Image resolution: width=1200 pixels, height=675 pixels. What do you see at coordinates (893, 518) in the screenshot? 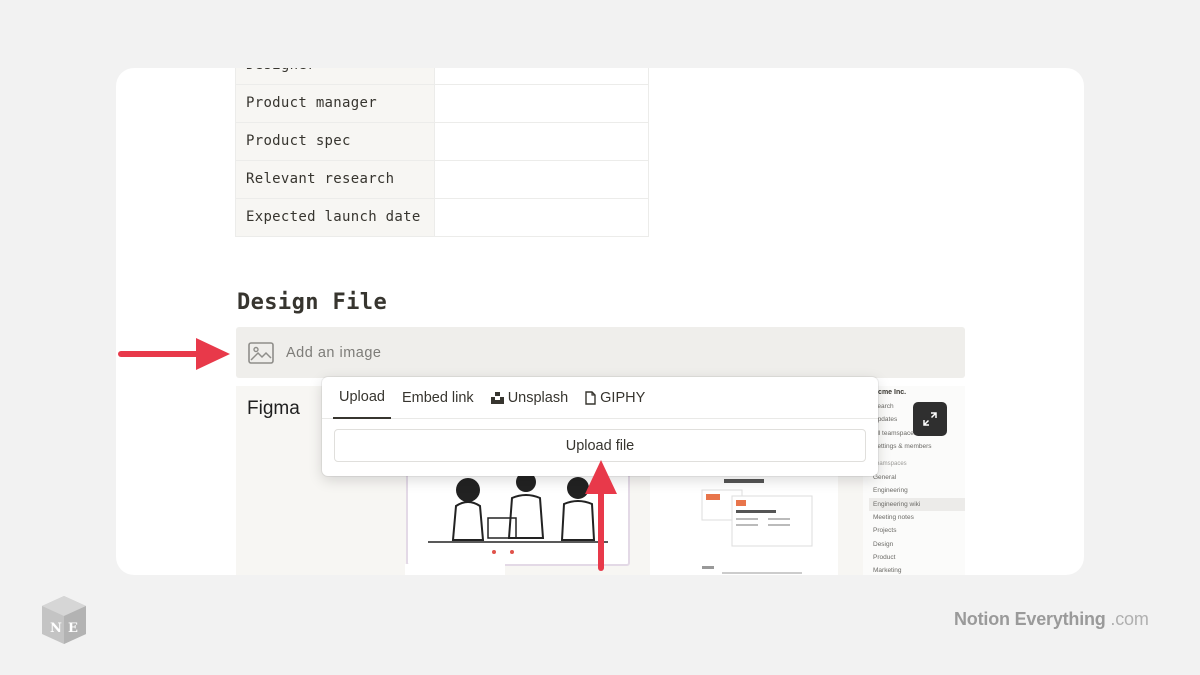
I see `sidebar-item-meeting-notes: Meeting notes` at bounding box center [893, 518].